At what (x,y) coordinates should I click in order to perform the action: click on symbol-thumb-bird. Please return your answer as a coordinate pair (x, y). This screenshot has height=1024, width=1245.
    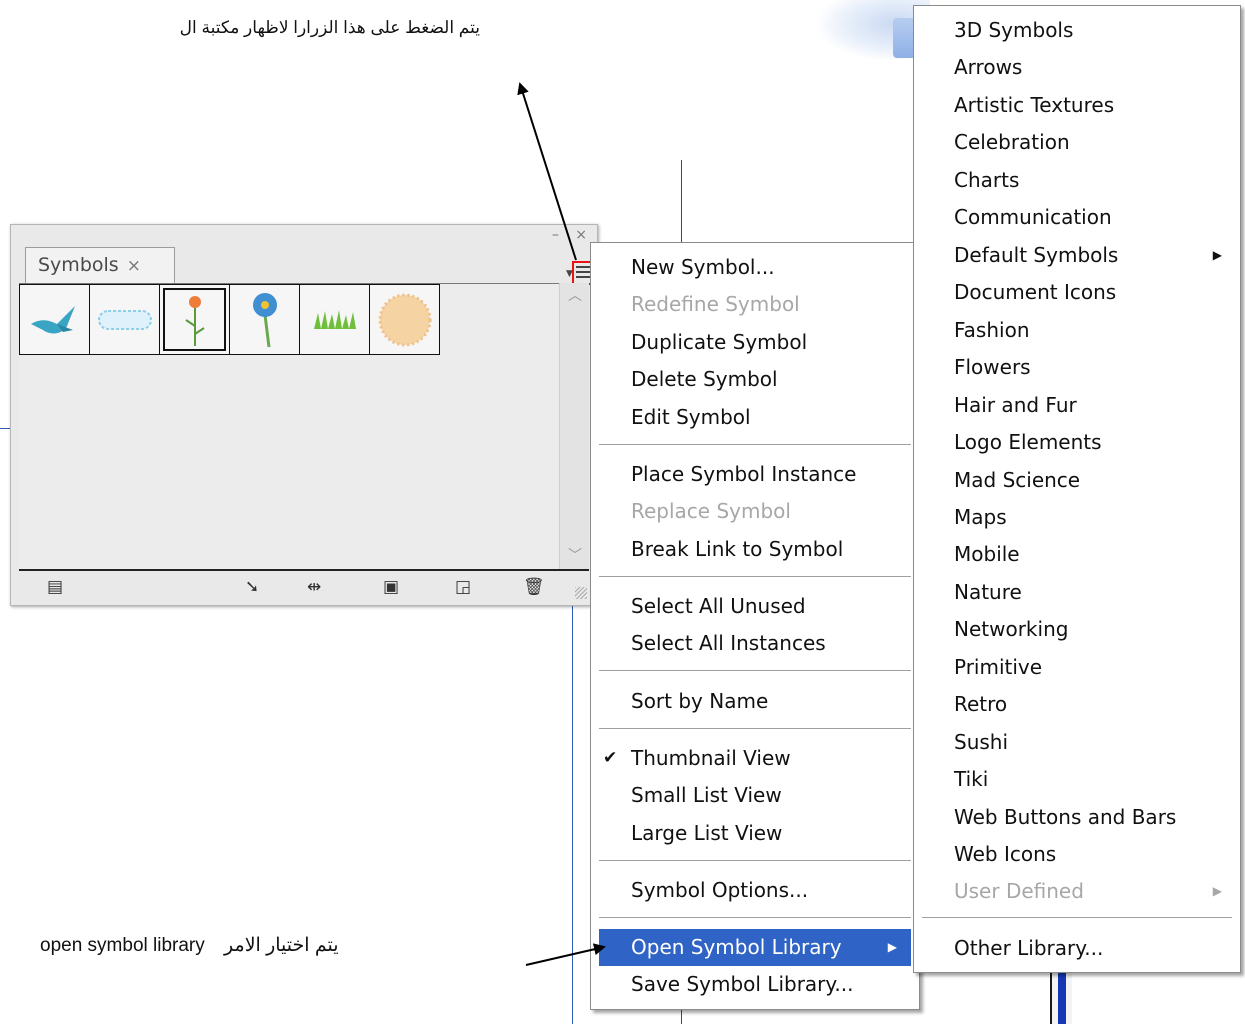
    Looking at the image, I should click on (54, 319).